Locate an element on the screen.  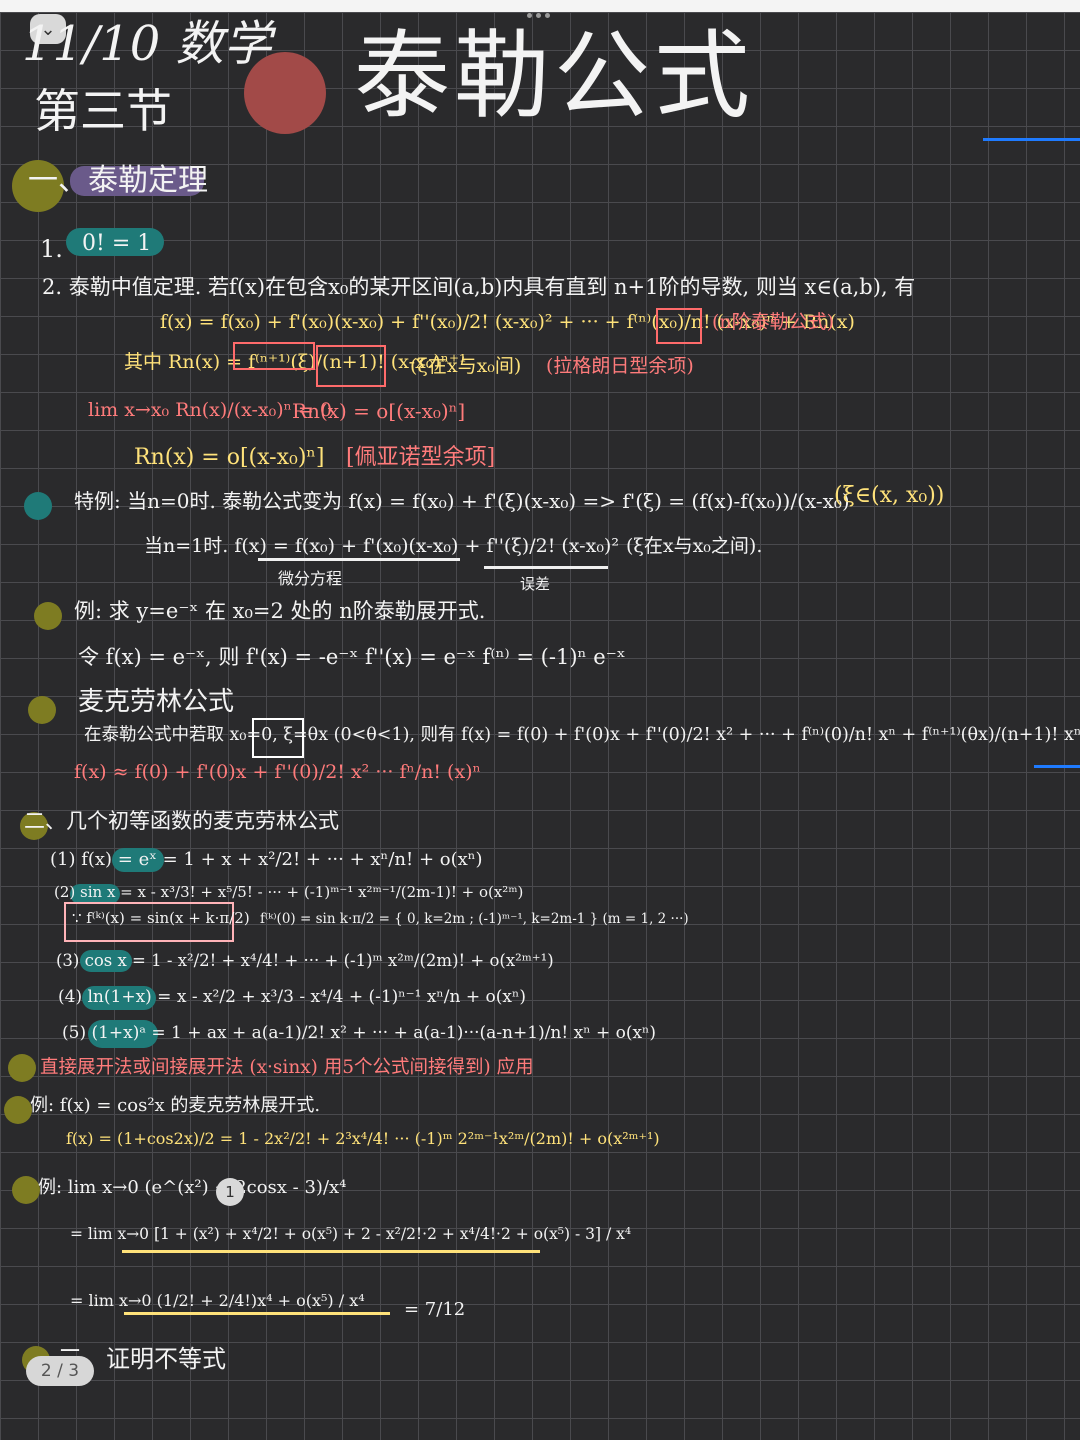
item-number: 1. is located at coordinates (51, 249).